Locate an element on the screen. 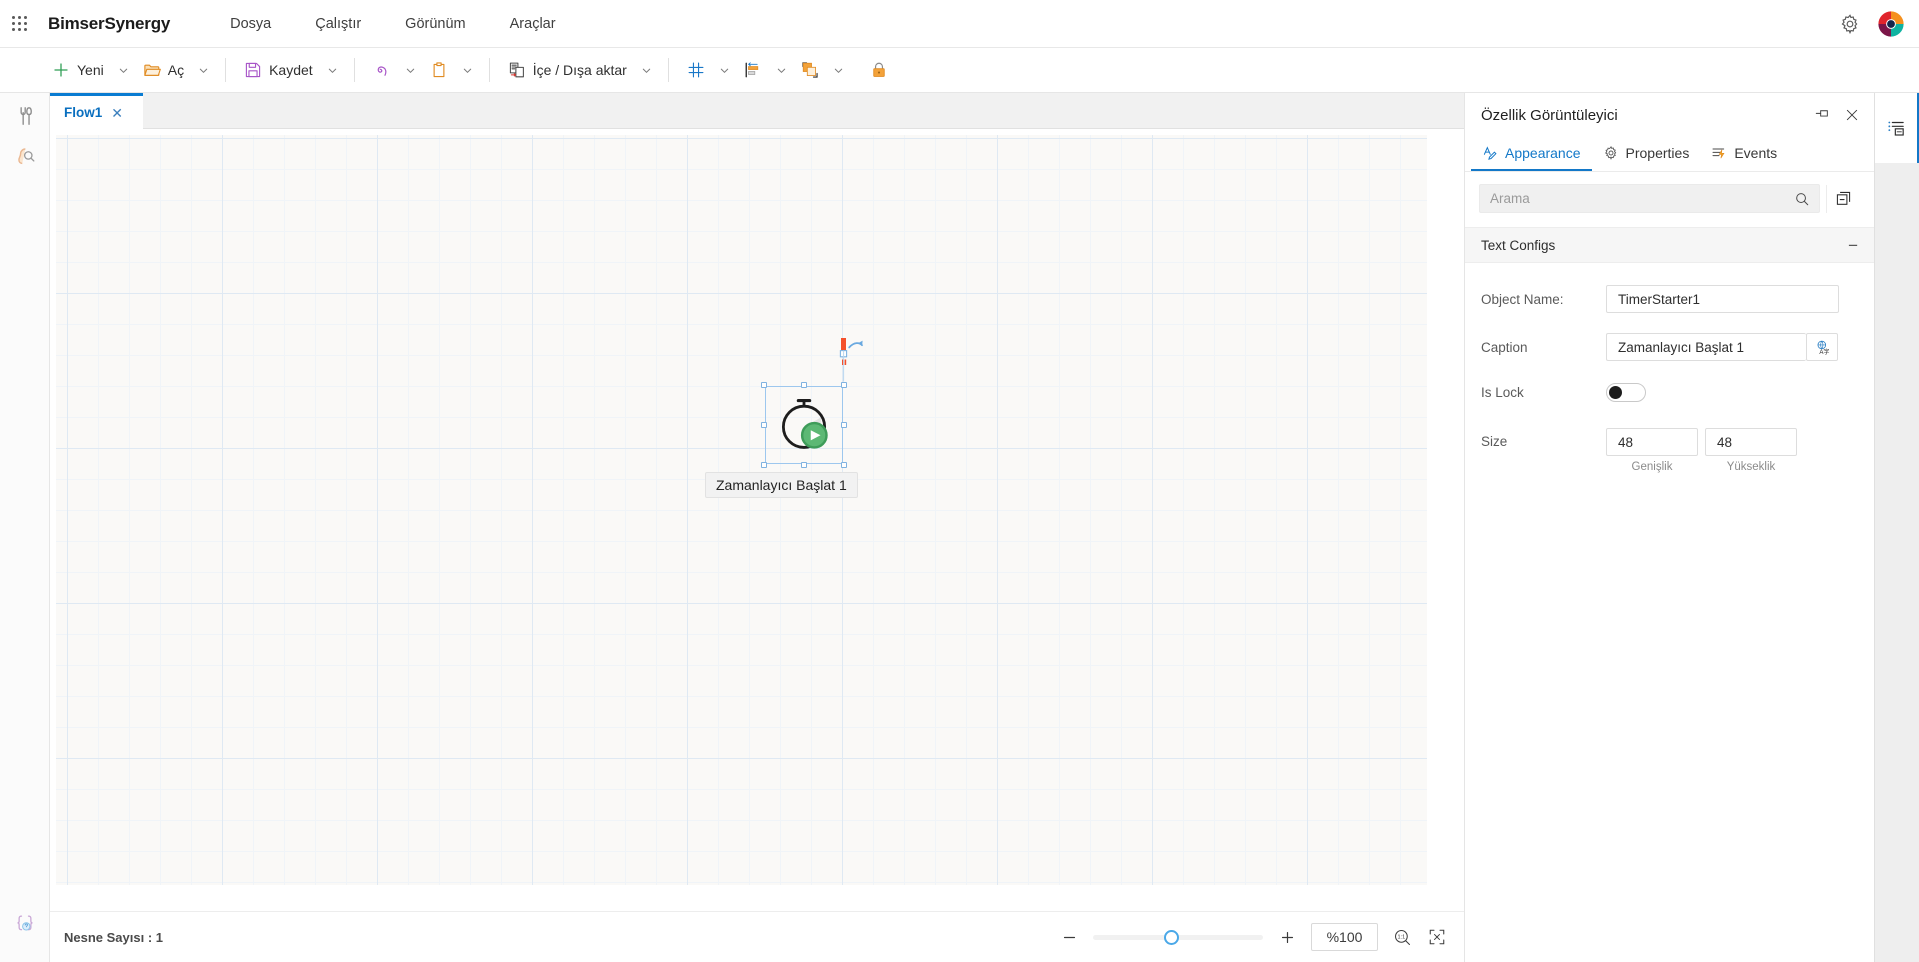 The height and width of the screenshot is (962, 1919). editor-status-bar: Nesne Sayısı : 1 %100 1:1 is located at coordinates (757, 936).